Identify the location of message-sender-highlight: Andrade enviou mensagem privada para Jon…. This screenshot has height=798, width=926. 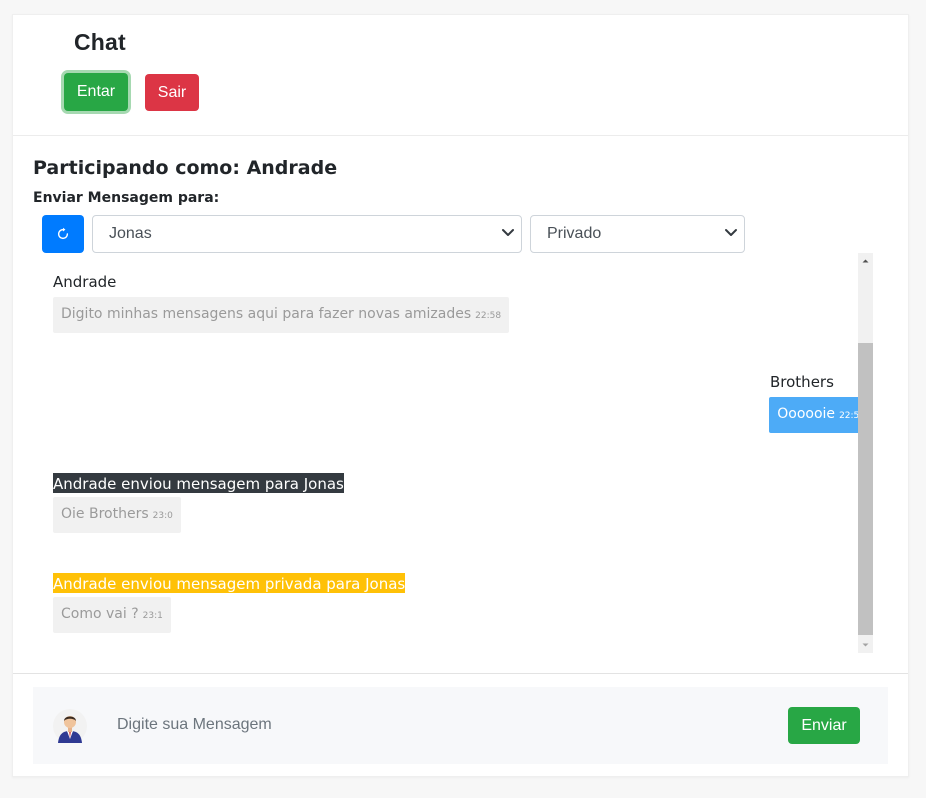
(229, 583).